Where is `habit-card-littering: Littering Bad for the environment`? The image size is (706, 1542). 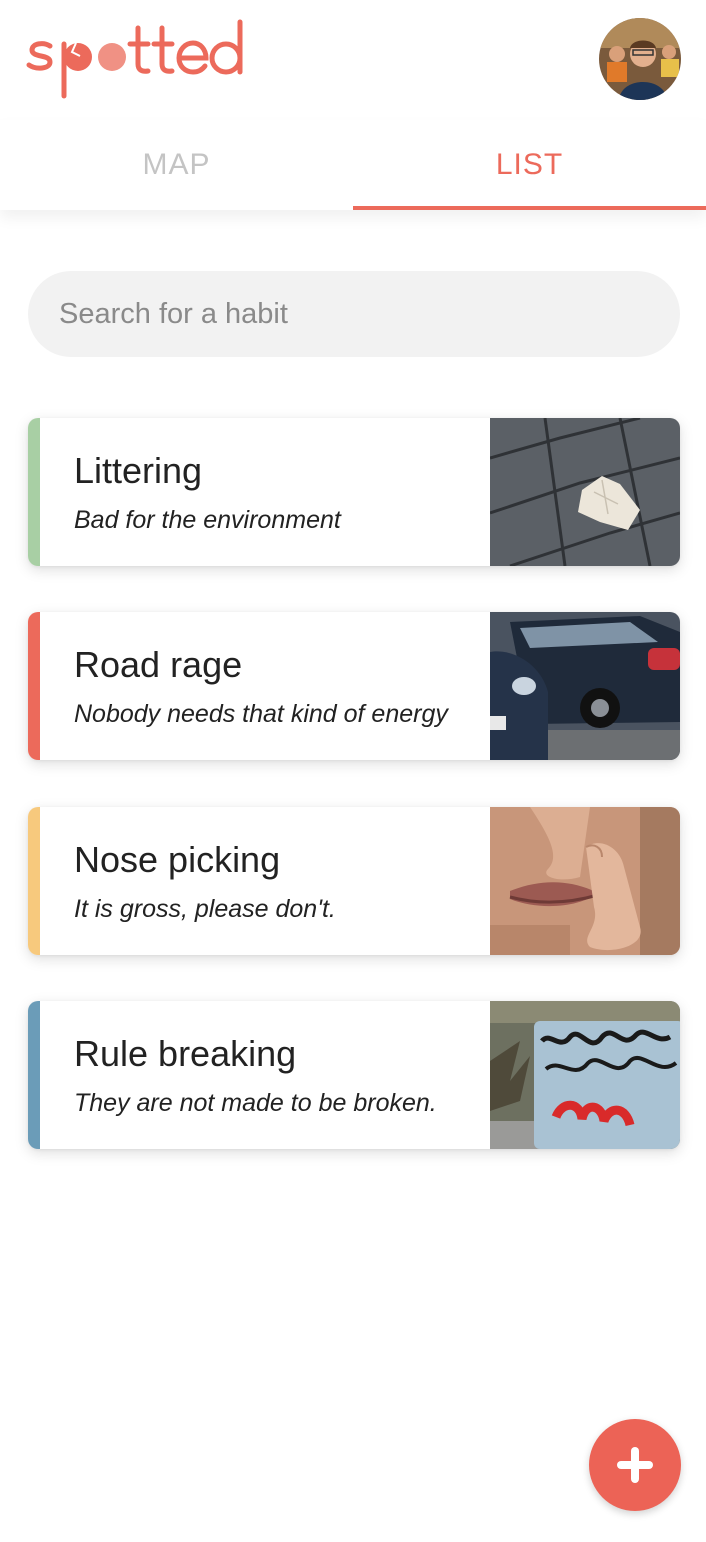
habit-card-littering: Littering Bad for the environment is located at coordinates (354, 492).